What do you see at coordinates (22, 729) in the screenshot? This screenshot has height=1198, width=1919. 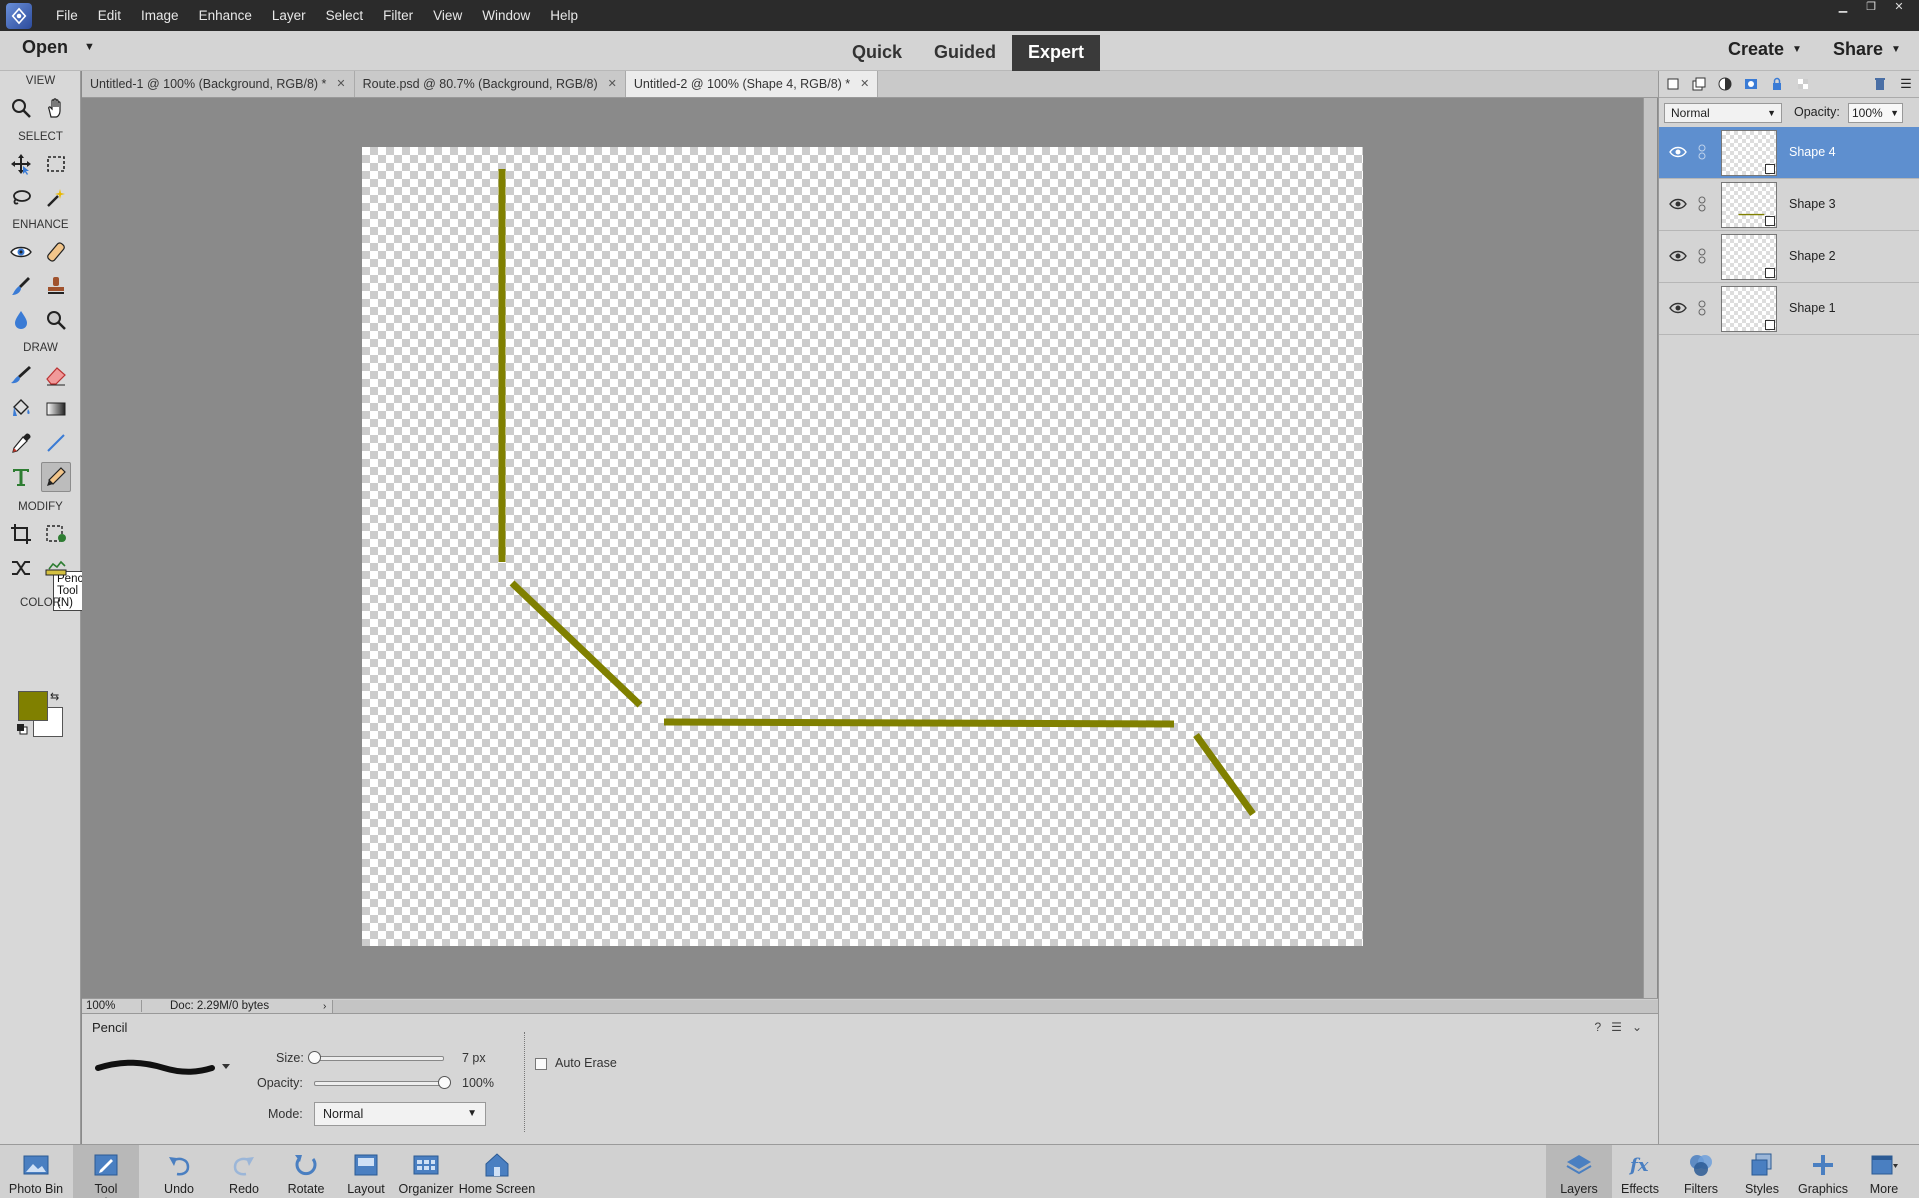 I see `default-colors-icon` at bounding box center [22, 729].